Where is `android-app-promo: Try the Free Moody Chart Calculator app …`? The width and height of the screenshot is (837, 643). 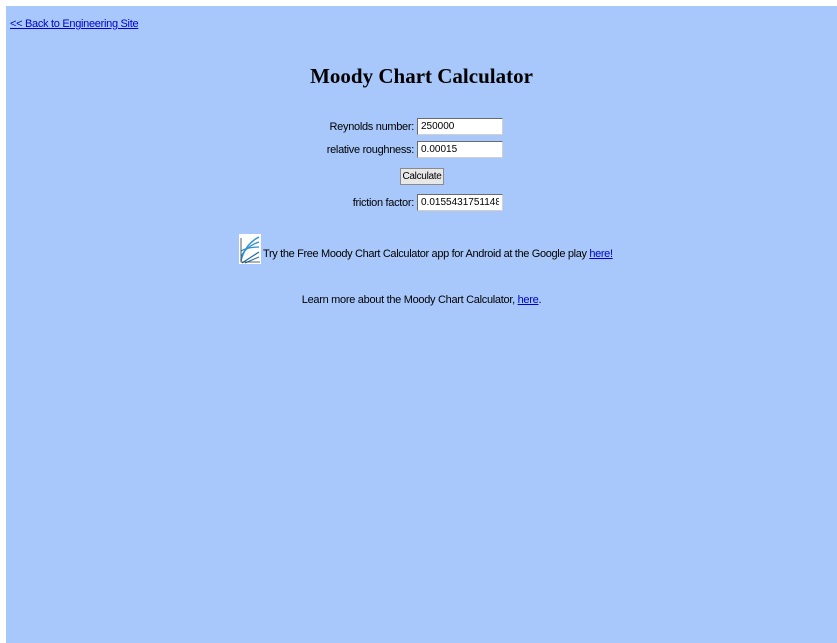 android-app-promo: Try the Free Moody Chart Calculator app … is located at coordinates (426, 249).